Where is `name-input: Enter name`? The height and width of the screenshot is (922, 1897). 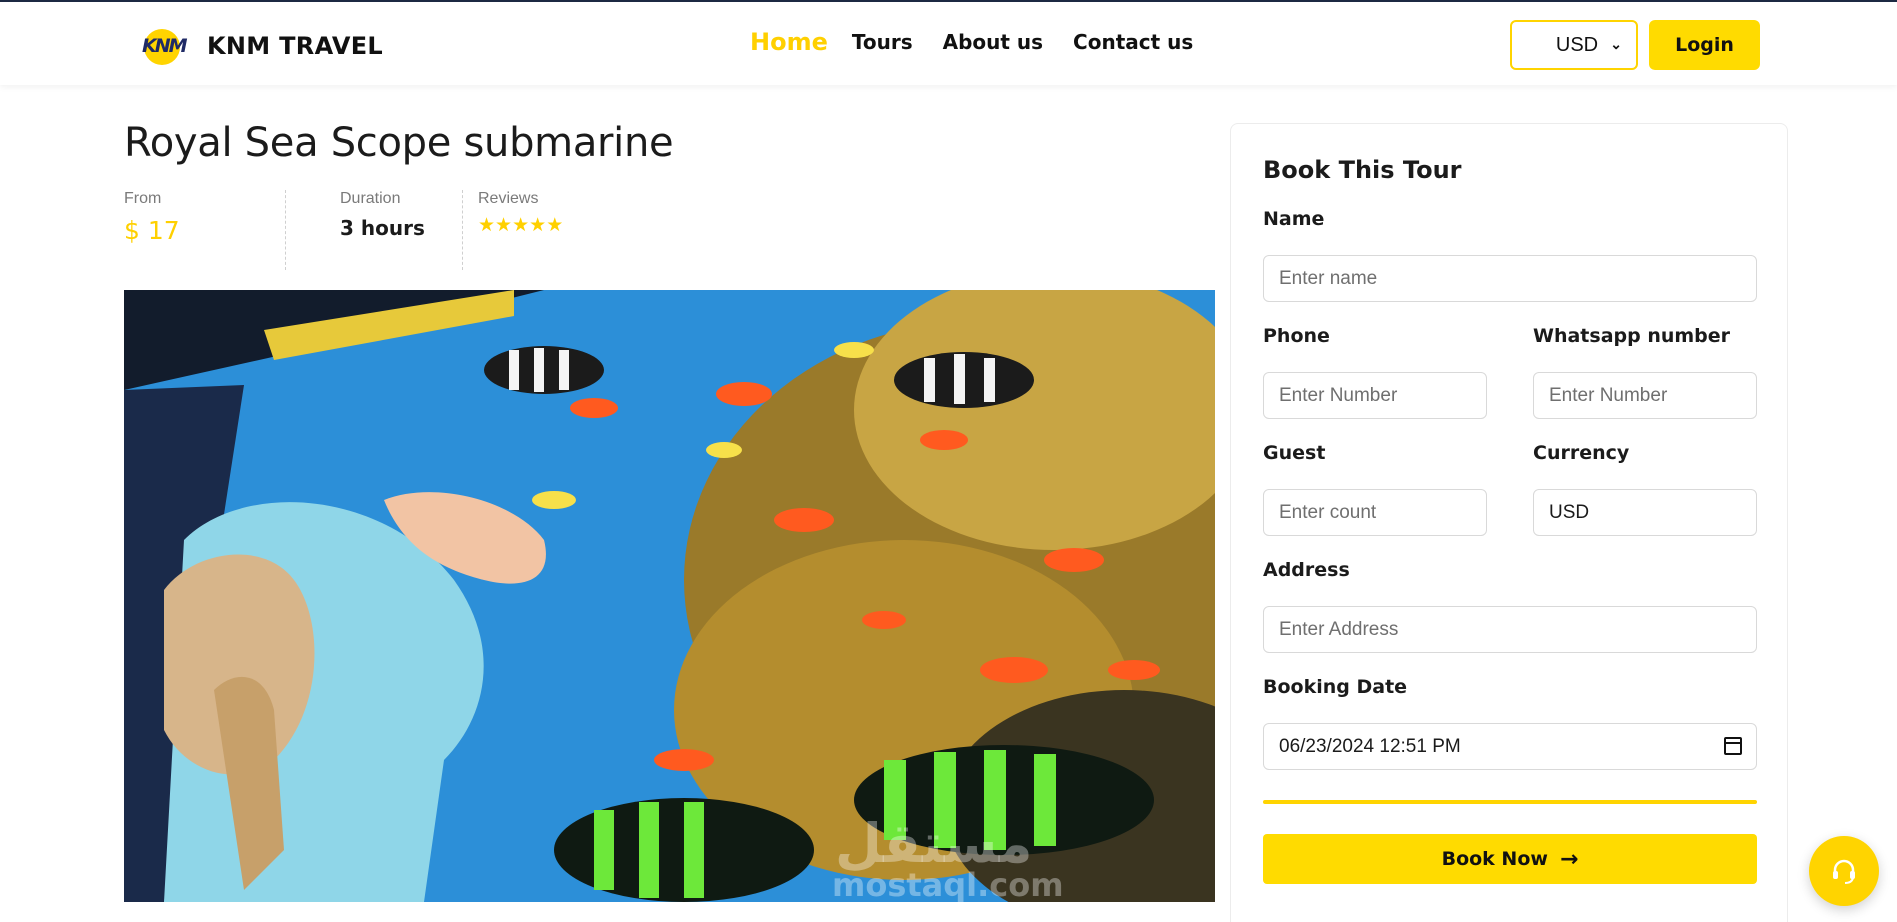 name-input: Enter name is located at coordinates (1510, 278).